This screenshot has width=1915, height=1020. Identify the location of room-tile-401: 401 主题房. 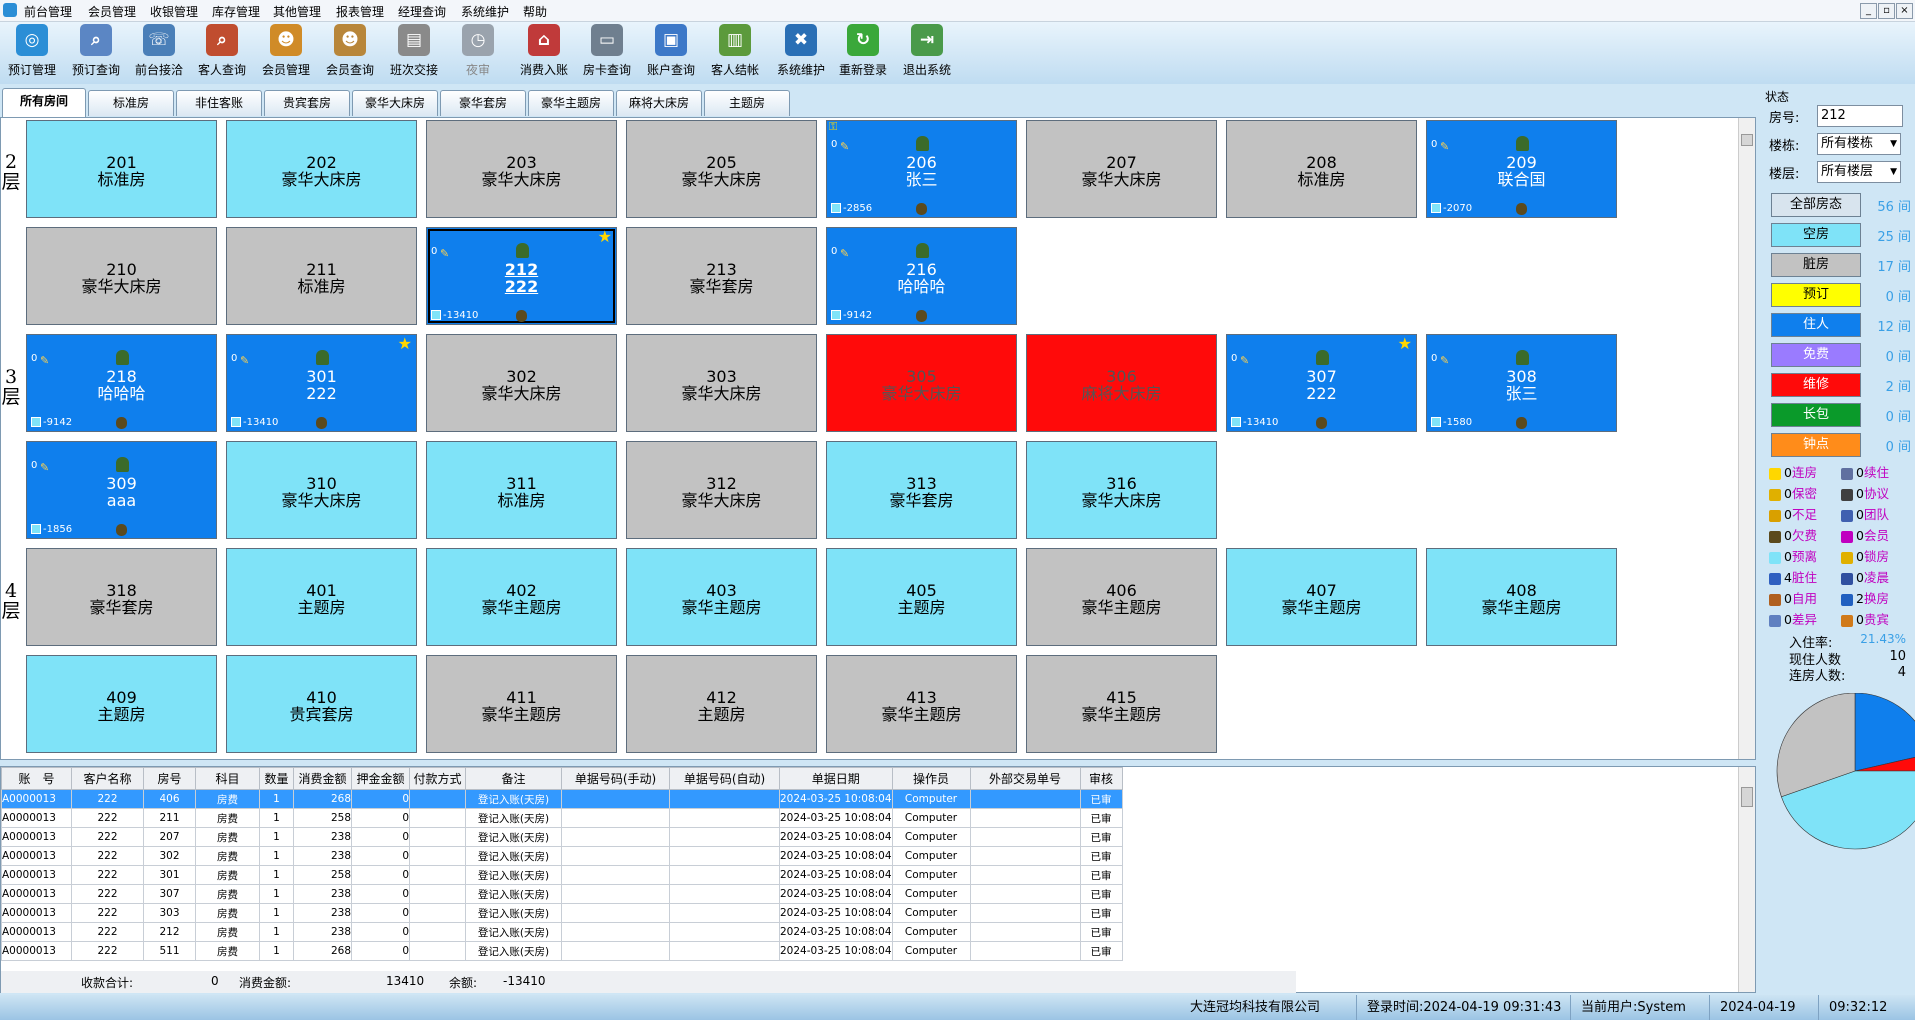
(321, 597).